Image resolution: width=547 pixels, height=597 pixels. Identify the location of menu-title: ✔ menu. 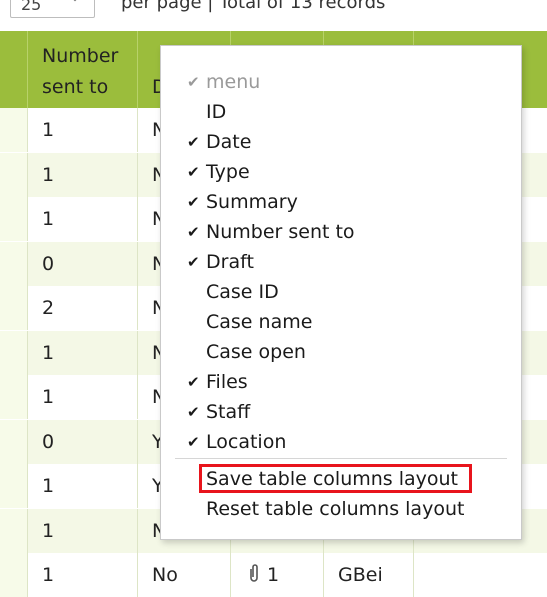
(341, 82).